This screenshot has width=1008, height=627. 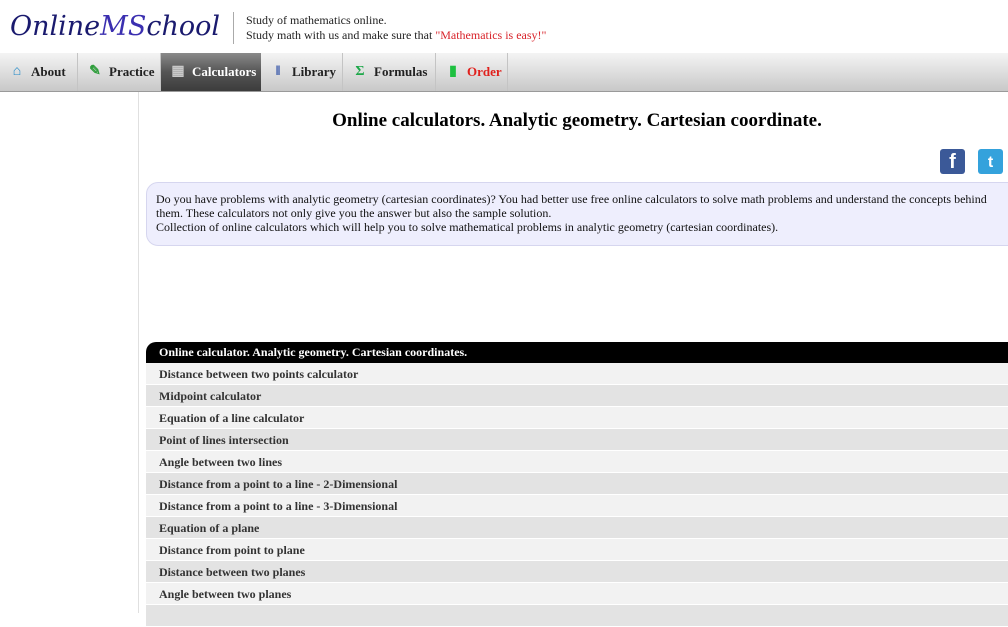 What do you see at coordinates (119, 72) in the screenshot?
I see `nav-item-practice: ✎ Practice` at bounding box center [119, 72].